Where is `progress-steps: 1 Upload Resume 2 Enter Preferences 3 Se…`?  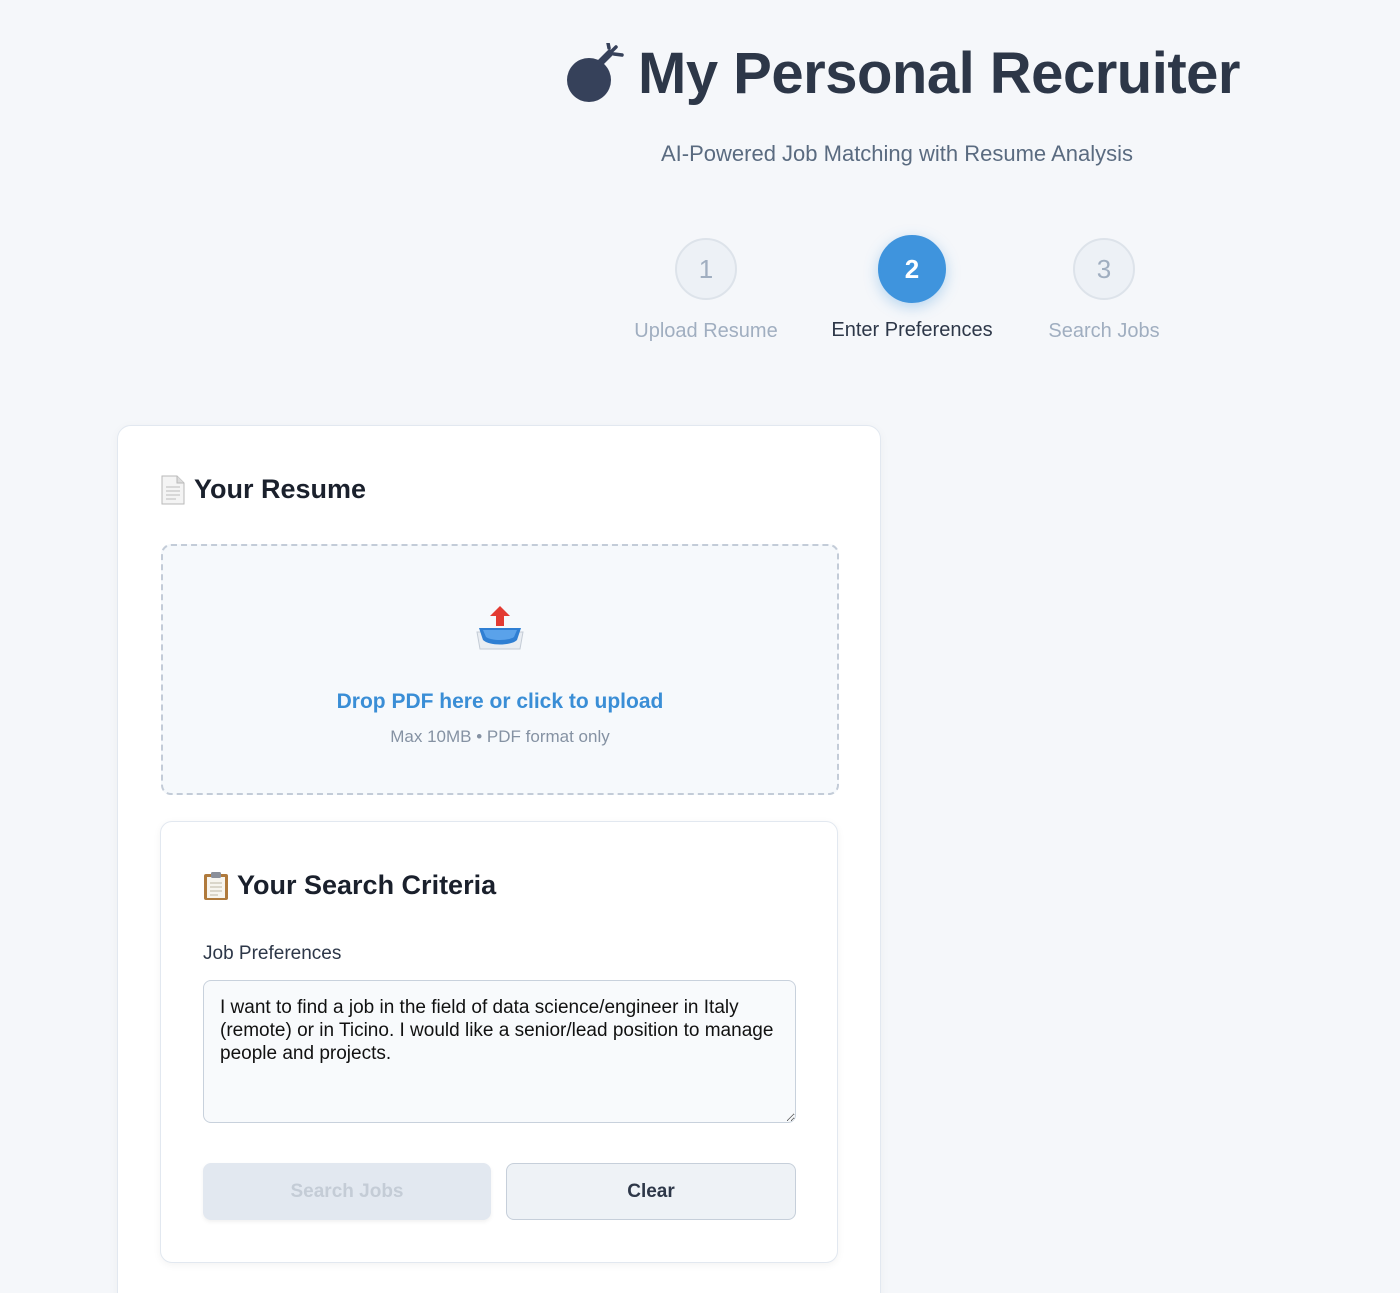
progress-steps: 1 Upload Resume 2 Enter Preferences 3 Se… is located at coordinates (700, 295).